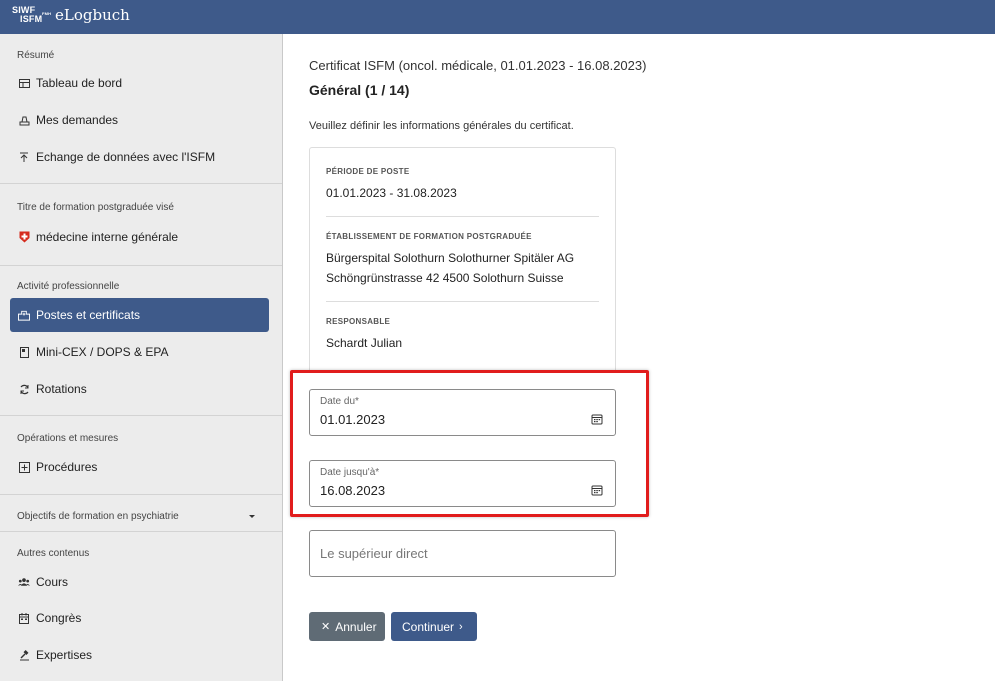 The width and height of the screenshot is (995, 681). What do you see at coordinates (428, 626) in the screenshot?
I see `continue-label: Continuer` at bounding box center [428, 626].